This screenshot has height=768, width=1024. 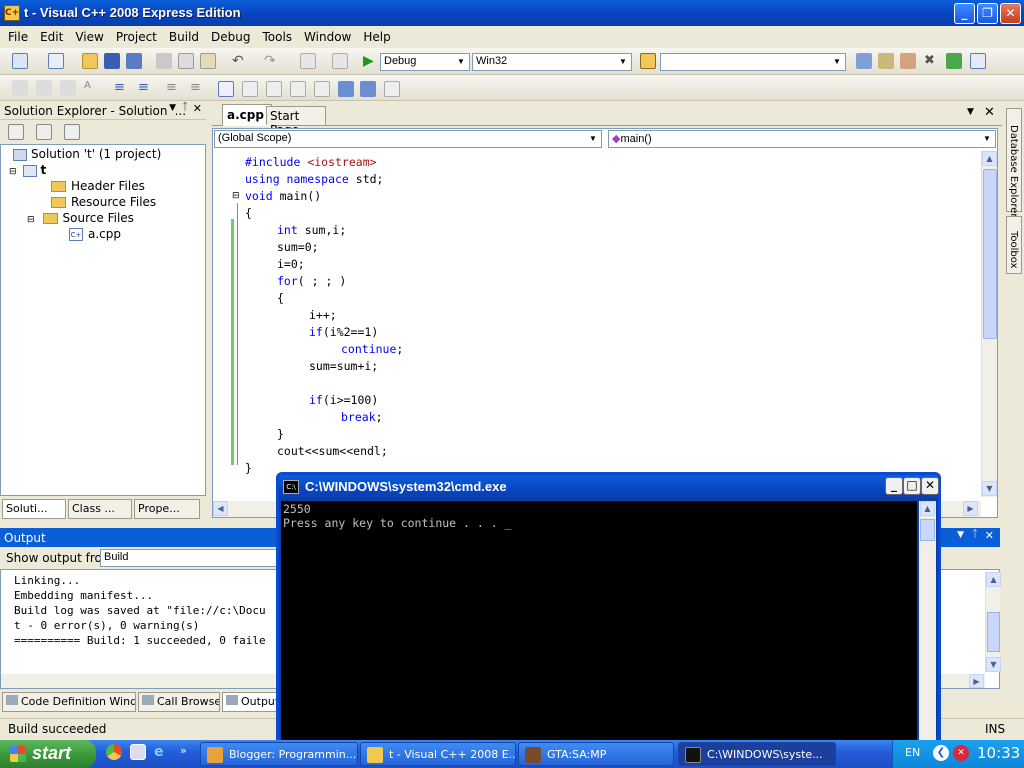 I want to click on quicklaunch-more-icon: », so click(x=183, y=750).